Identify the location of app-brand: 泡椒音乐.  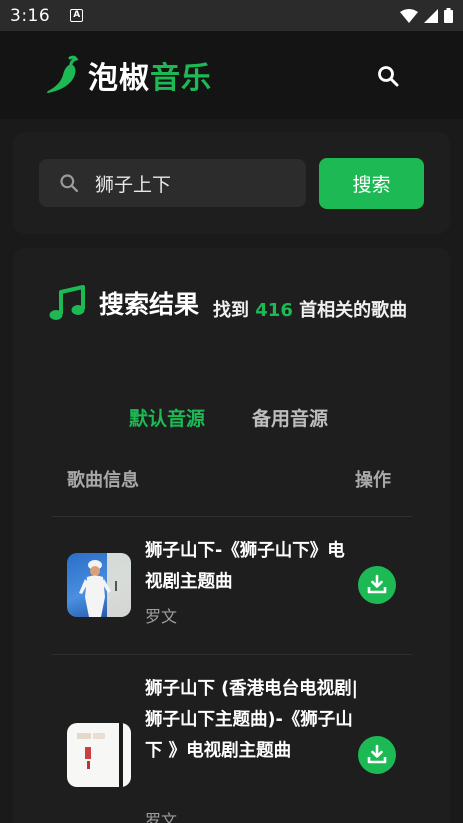
(150, 75).